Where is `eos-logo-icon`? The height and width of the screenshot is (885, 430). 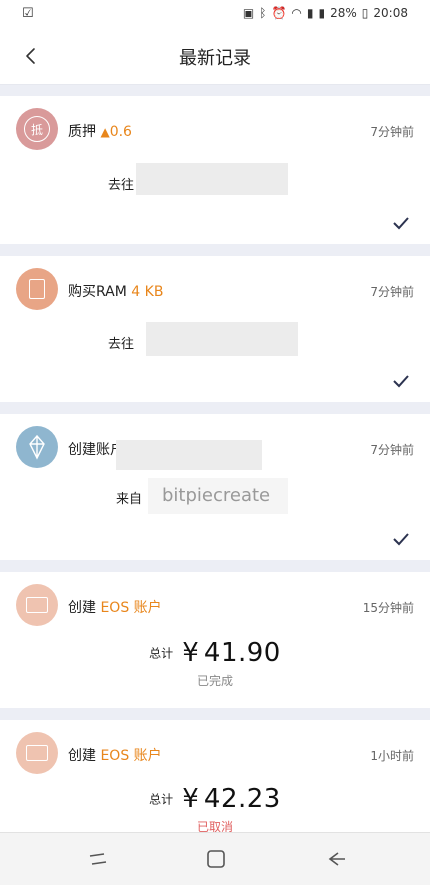 eos-logo-icon is located at coordinates (37, 447).